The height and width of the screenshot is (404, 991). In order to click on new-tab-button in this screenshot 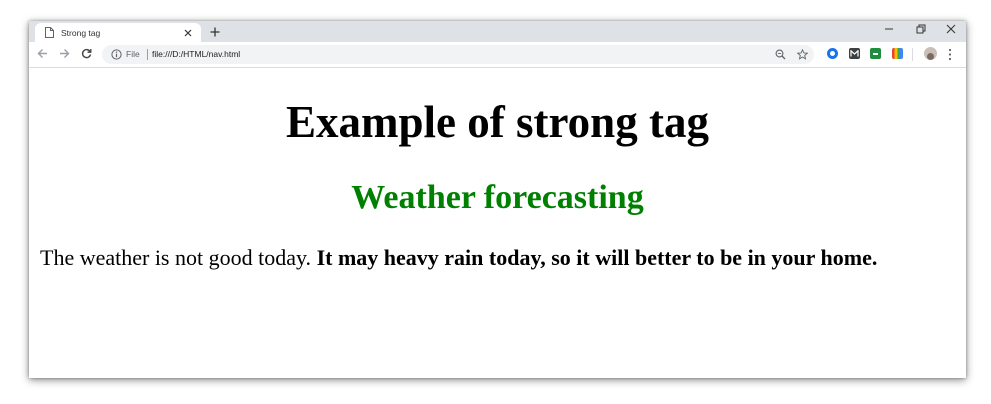, I will do `click(215, 32)`.